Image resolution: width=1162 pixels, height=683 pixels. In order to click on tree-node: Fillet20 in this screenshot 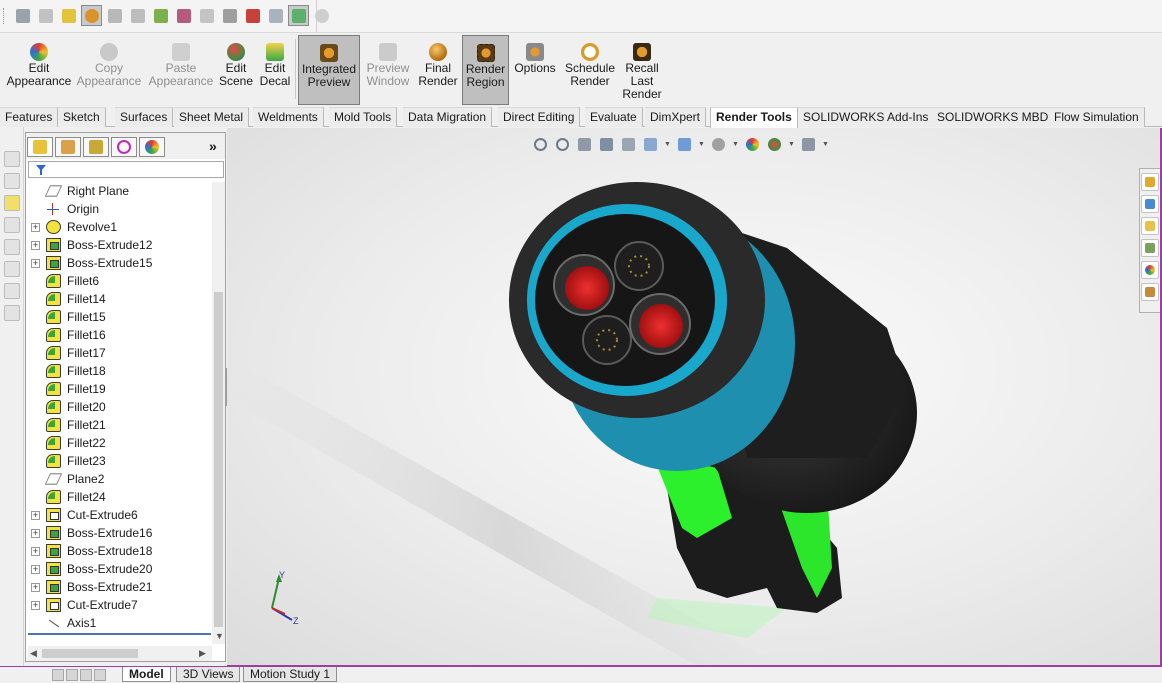, I will do `click(119, 407)`.